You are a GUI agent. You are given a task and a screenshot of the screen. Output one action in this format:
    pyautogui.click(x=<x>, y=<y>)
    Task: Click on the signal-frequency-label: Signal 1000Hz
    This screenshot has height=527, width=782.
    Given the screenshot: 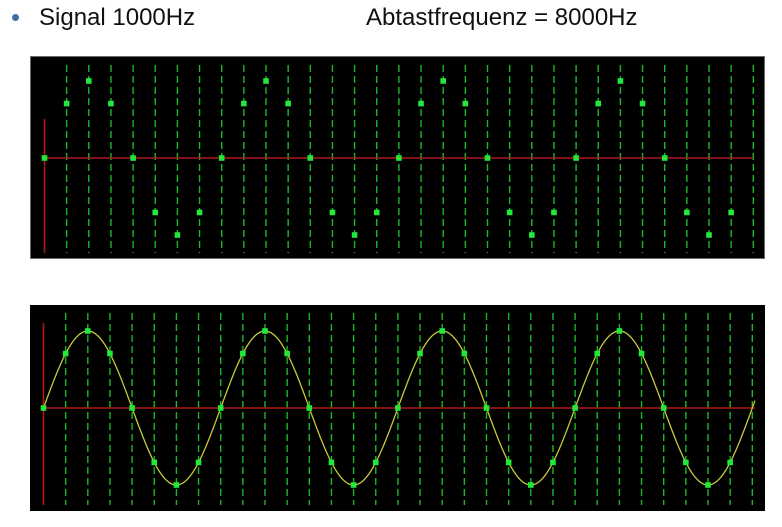 What is the action you would take?
    pyautogui.click(x=117, y=17)
    